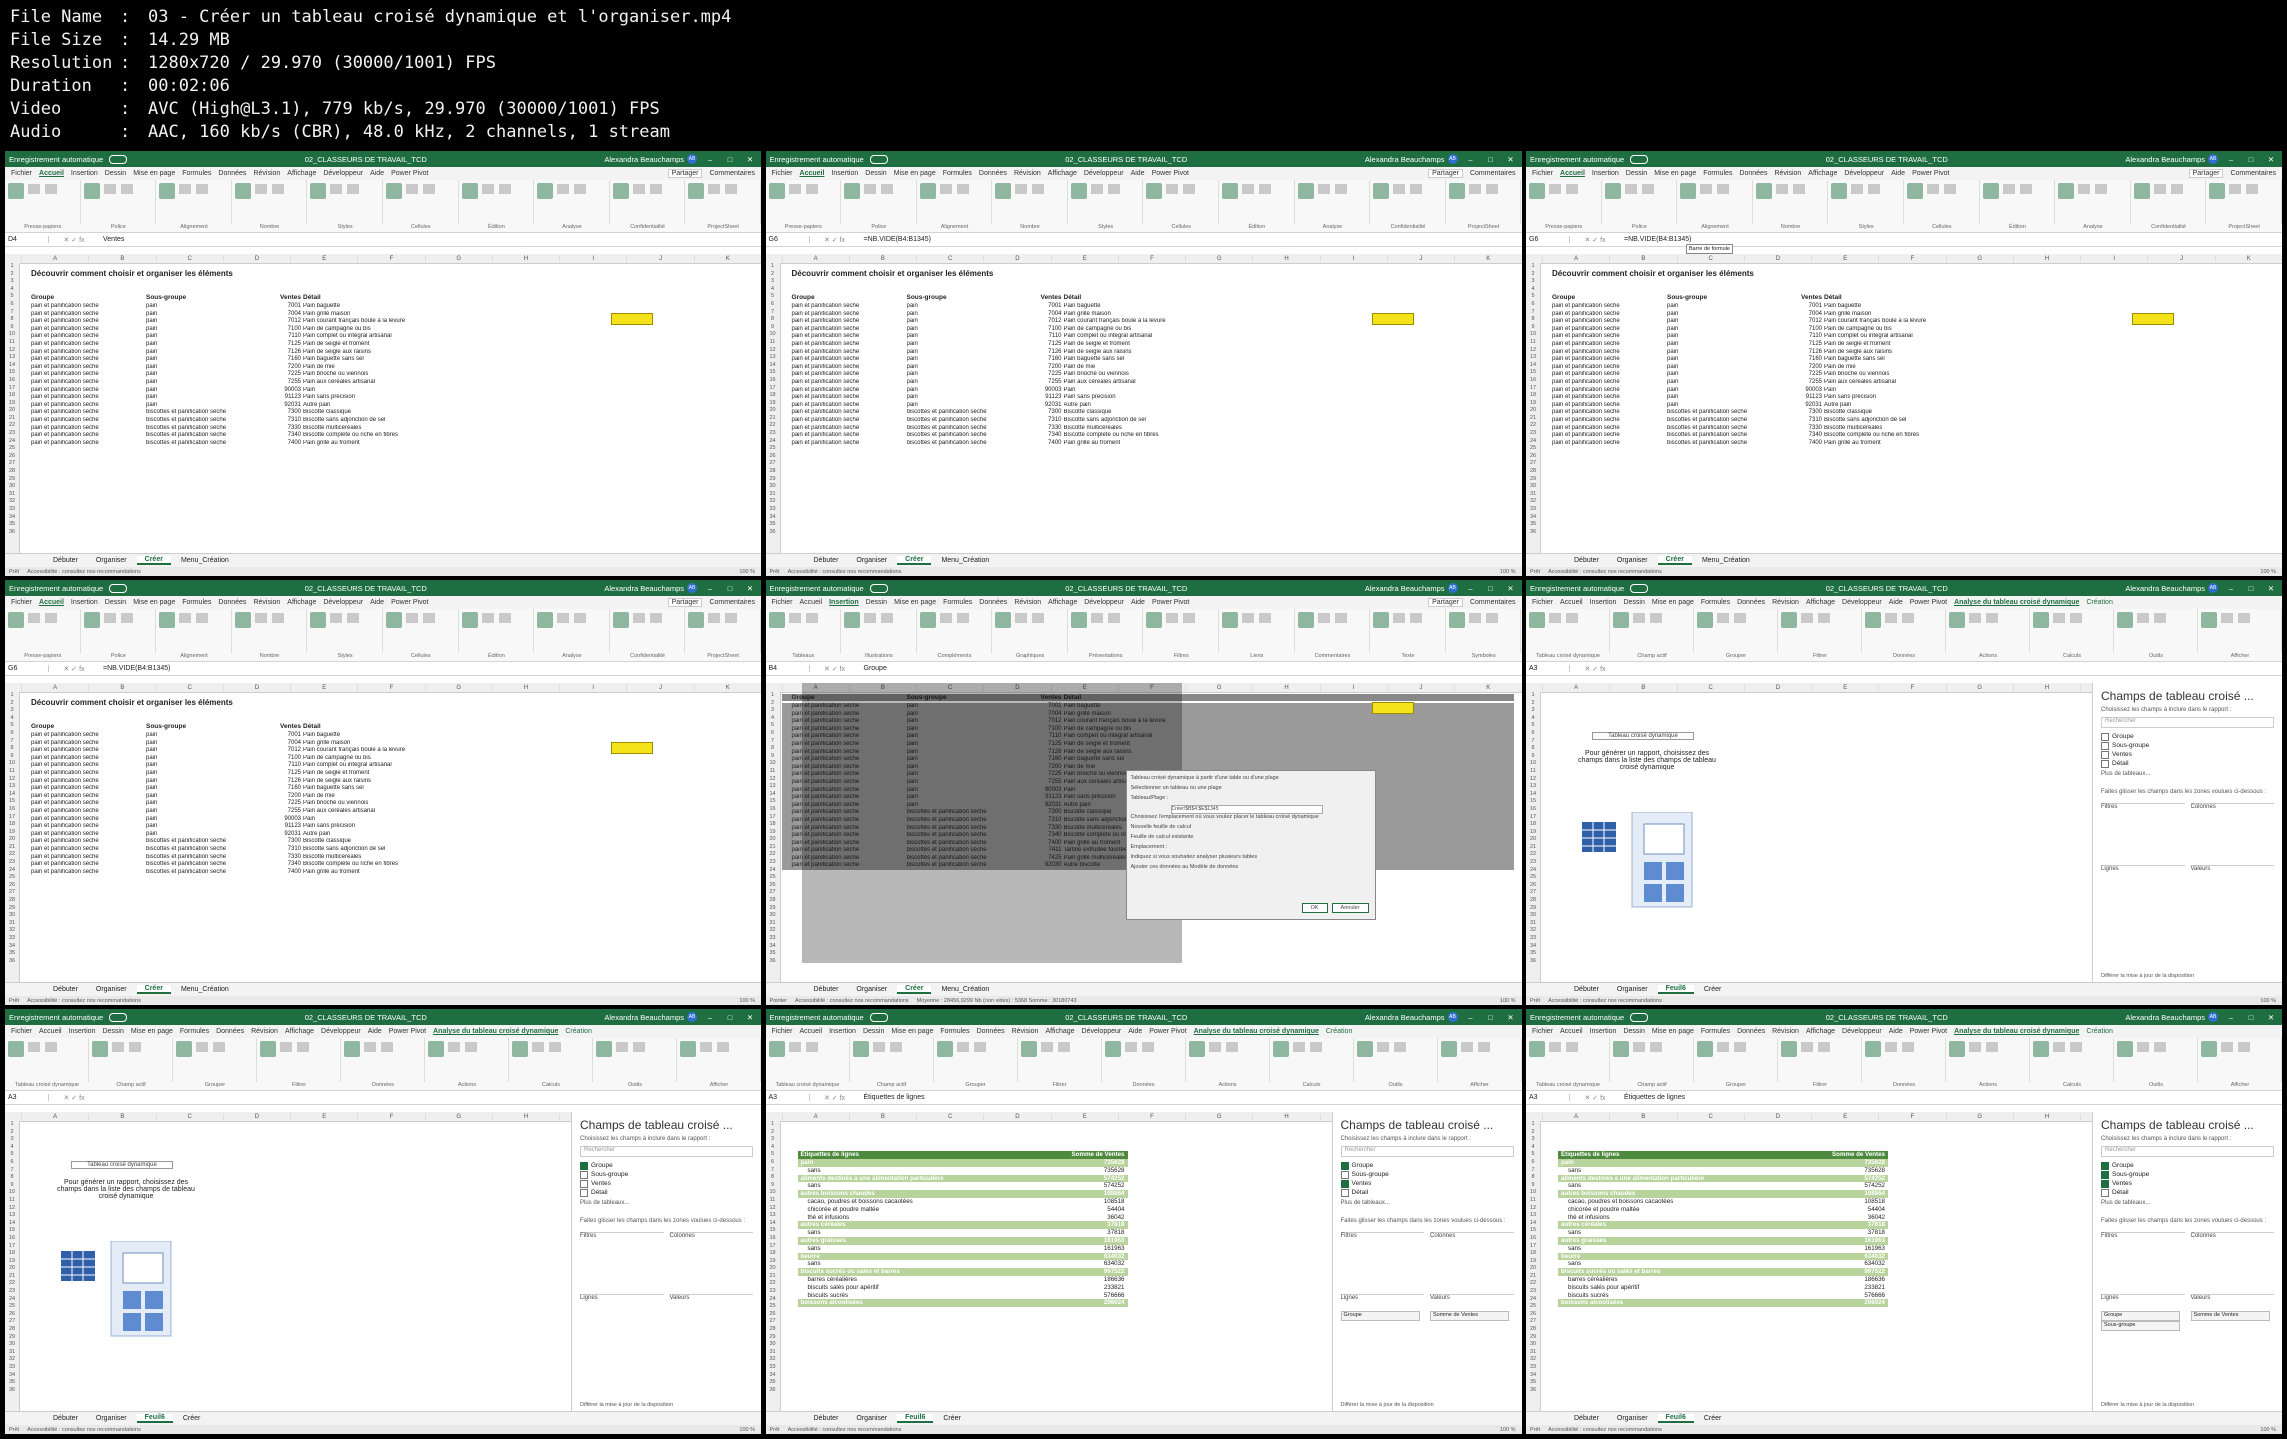 Image resolution: width=2287 pixels, height=1439 pixels. Describe the element at coordinates (1533, 305) in the screenshot. I see `row-header: 6` at that location.